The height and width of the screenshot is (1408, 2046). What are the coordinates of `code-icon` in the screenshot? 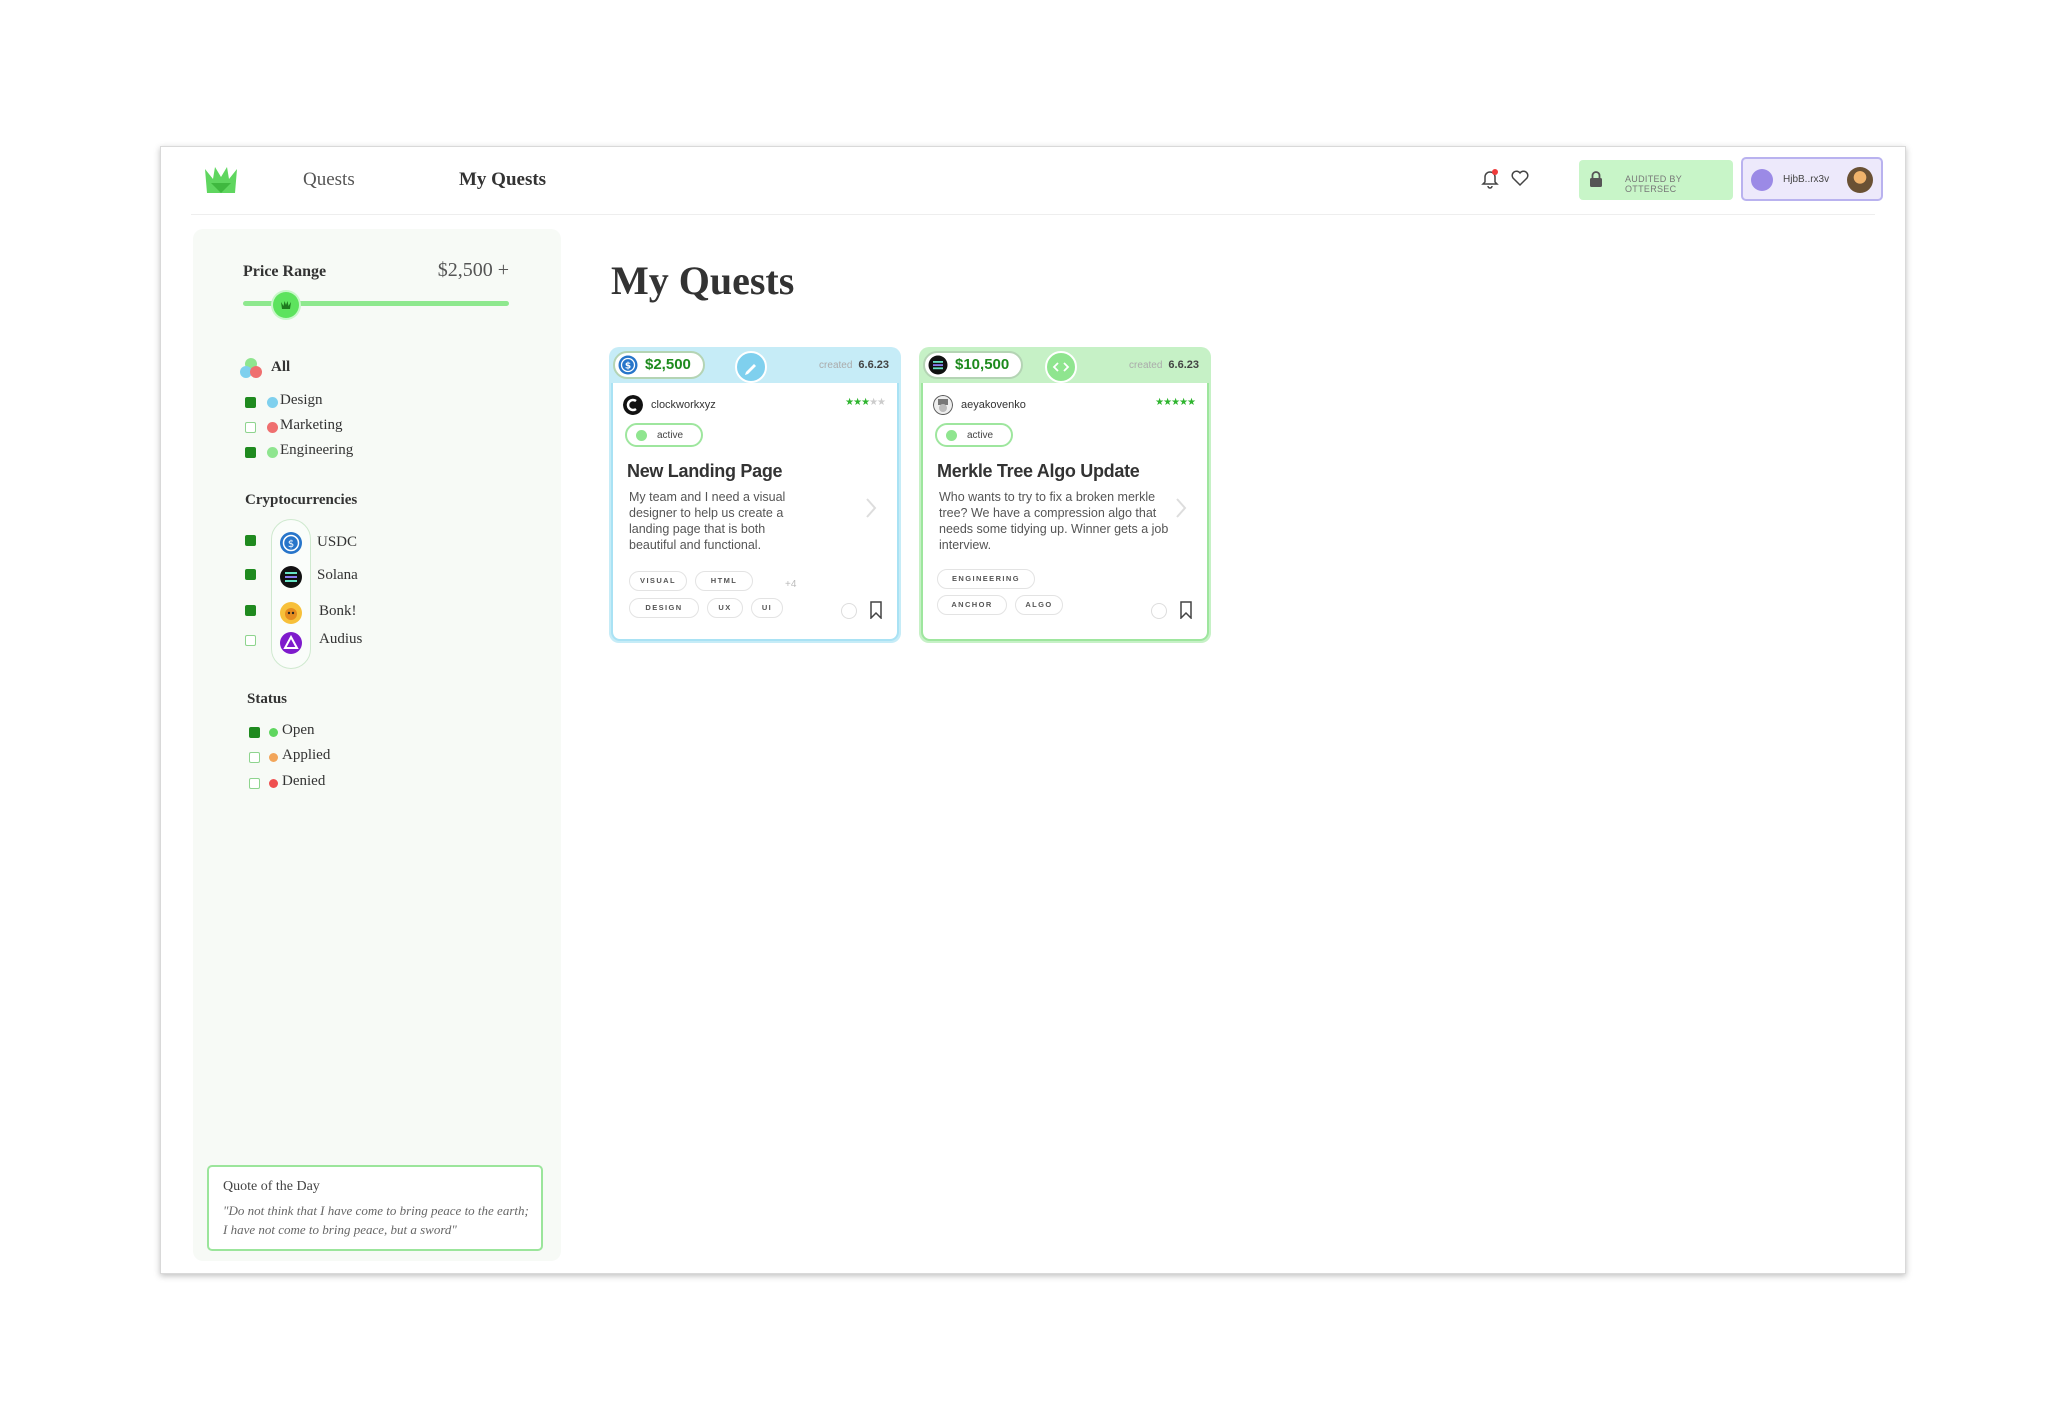 It's located at (1061, 367).